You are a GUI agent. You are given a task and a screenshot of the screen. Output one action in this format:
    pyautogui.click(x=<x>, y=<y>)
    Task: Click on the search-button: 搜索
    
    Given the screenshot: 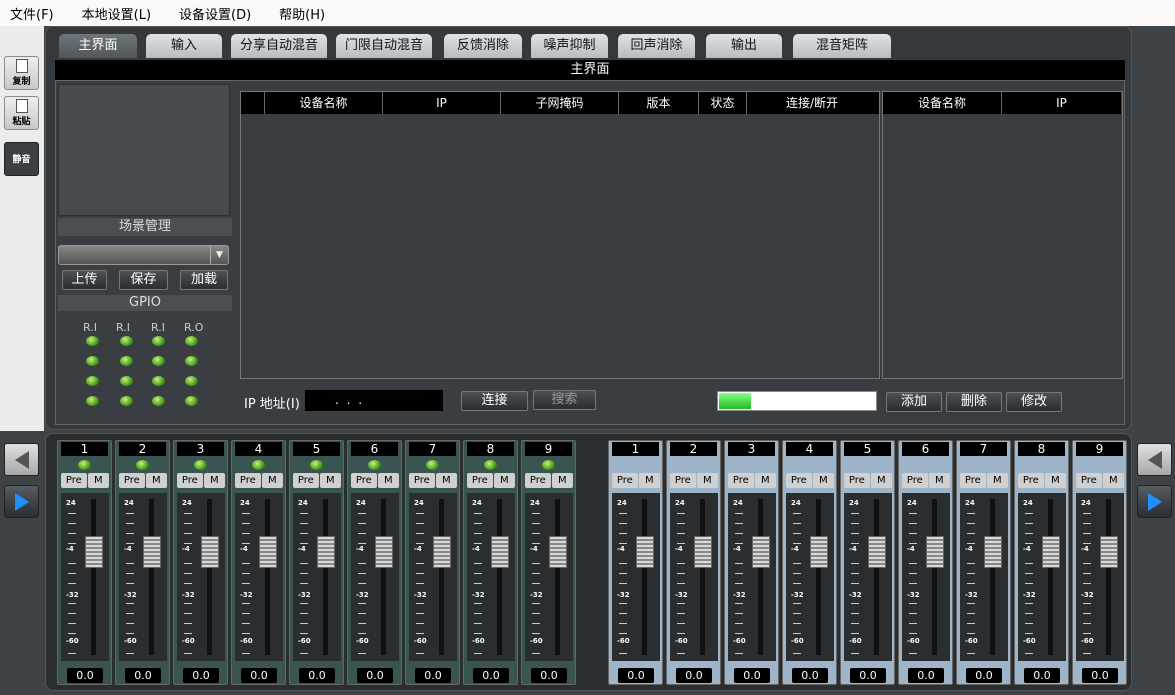 What is the action you would take?
    pyautogui.click(x=564, y=400)
    